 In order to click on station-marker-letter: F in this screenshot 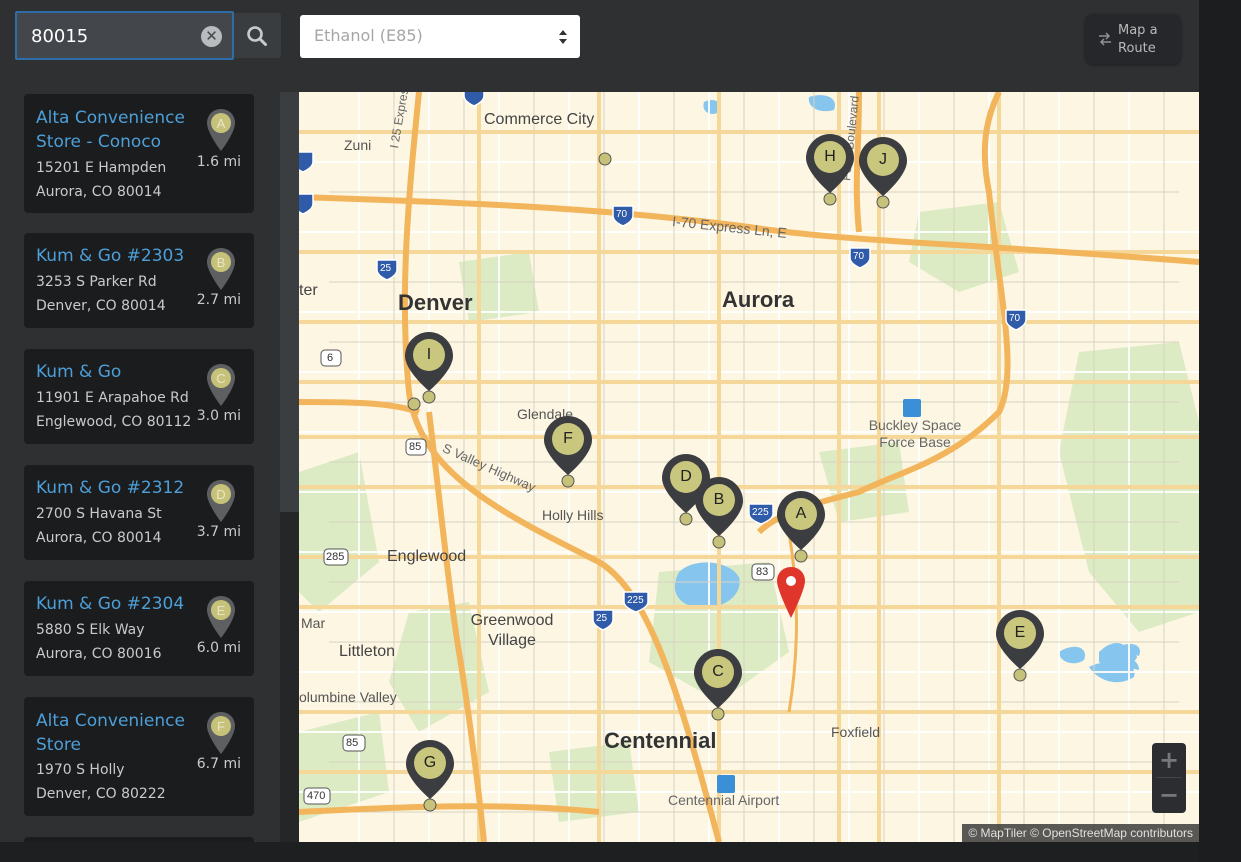, I will do `click(221, 726)`.